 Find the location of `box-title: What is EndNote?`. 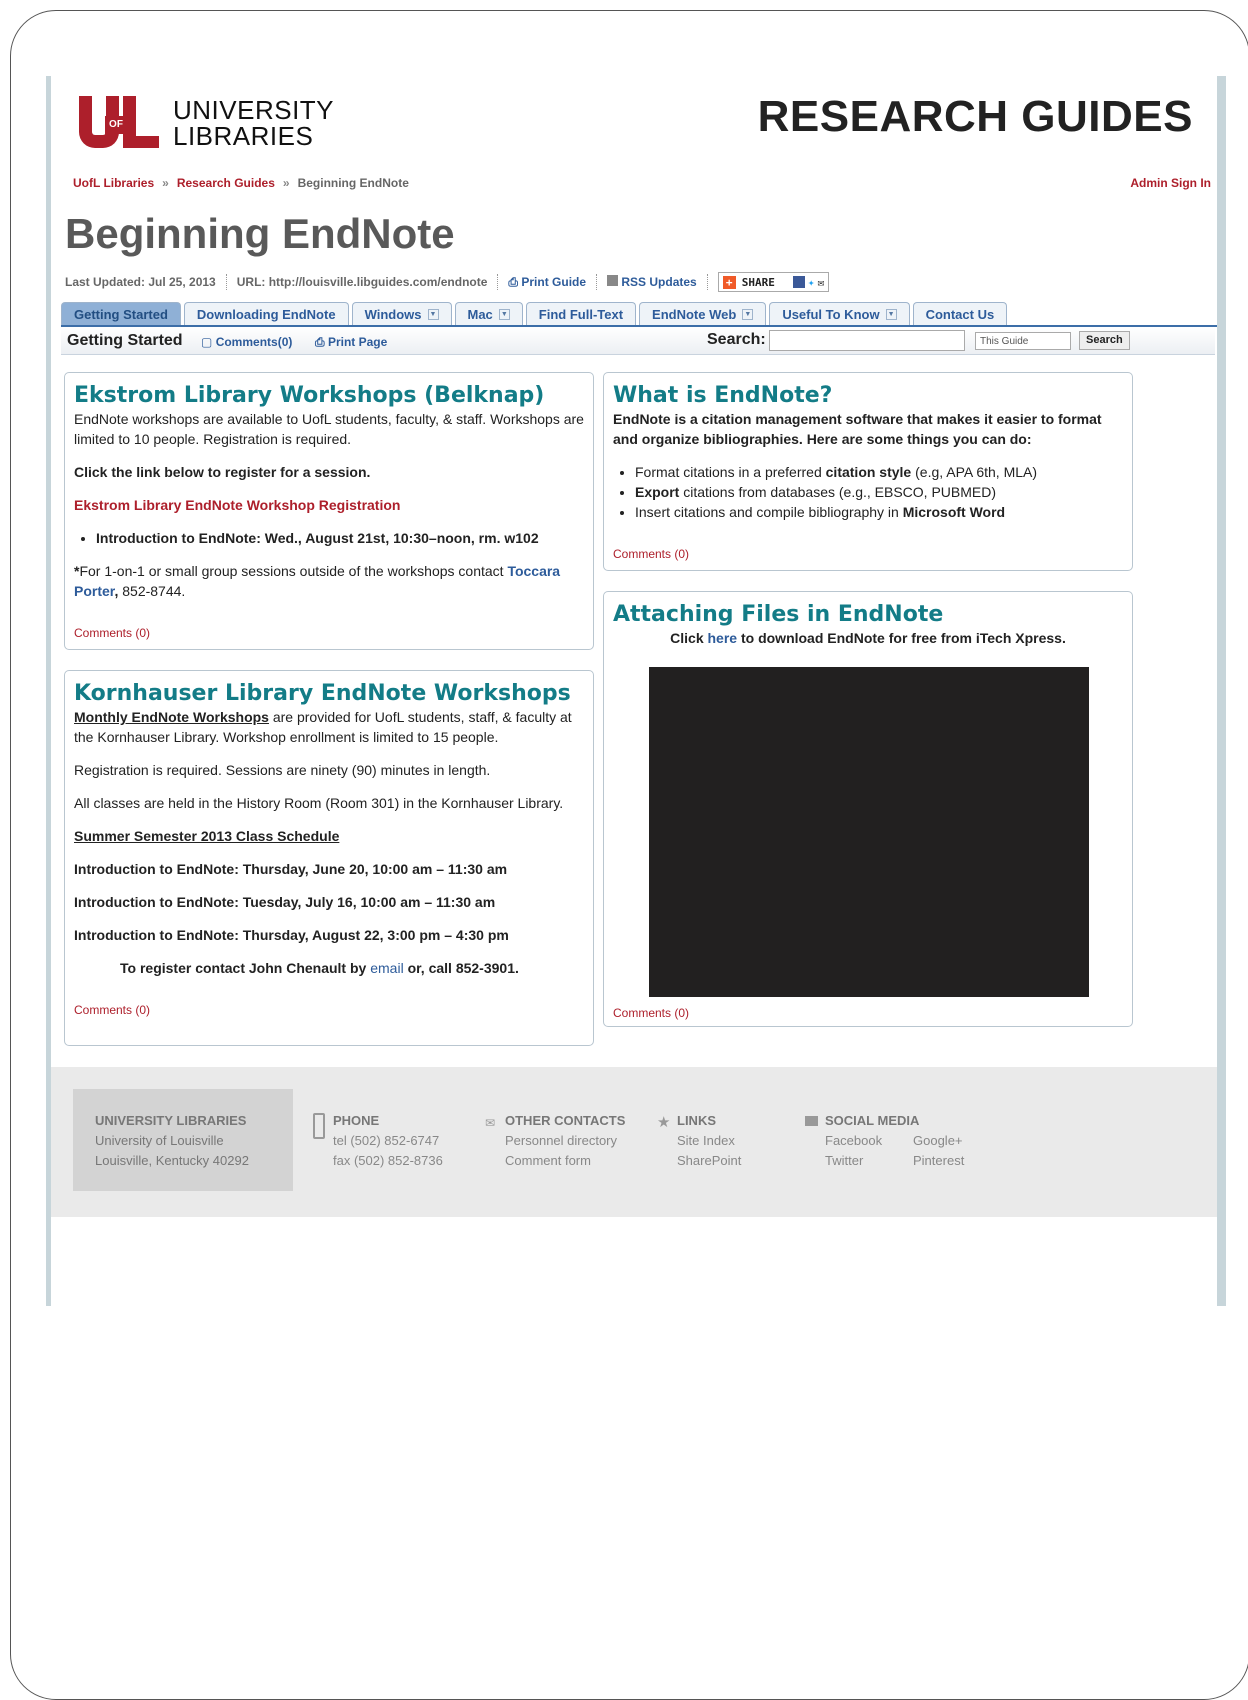

box-title: What is EndNote? is located at coordinates (723, 395).